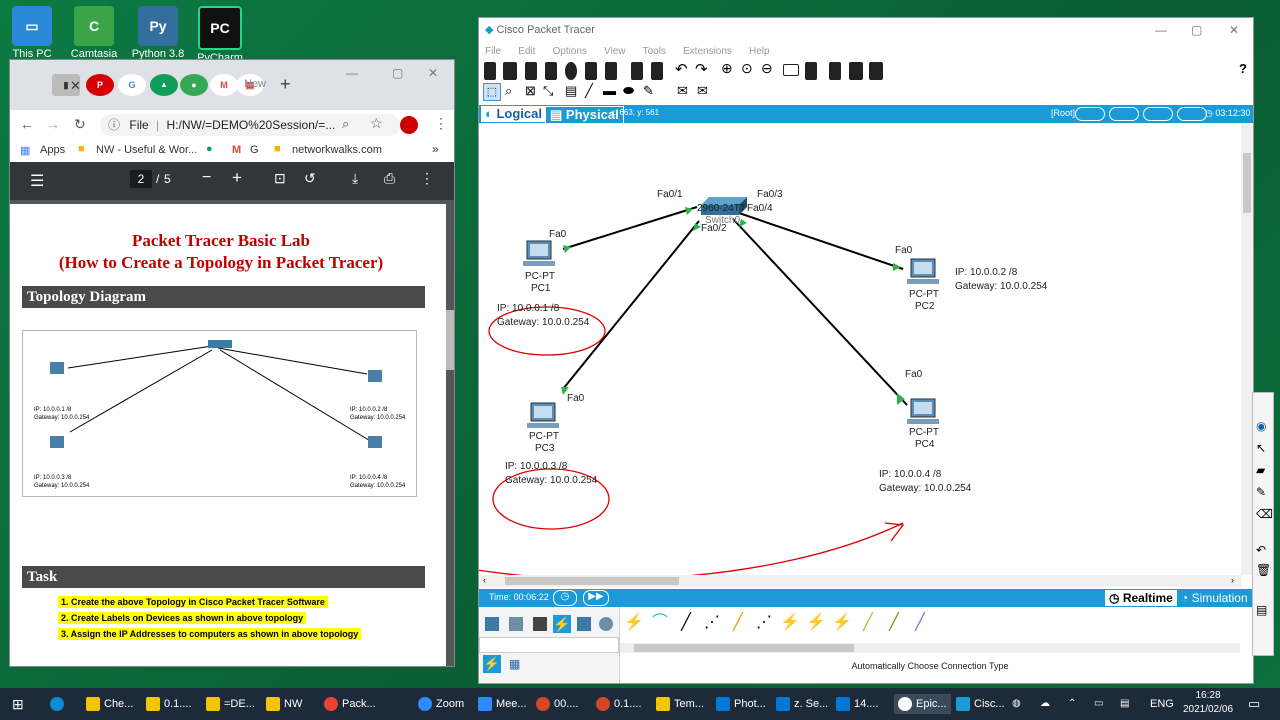  Describe the element at coordinates (441, 704) in the screenshot. I see `taskbar-item: Zoom` at that location.